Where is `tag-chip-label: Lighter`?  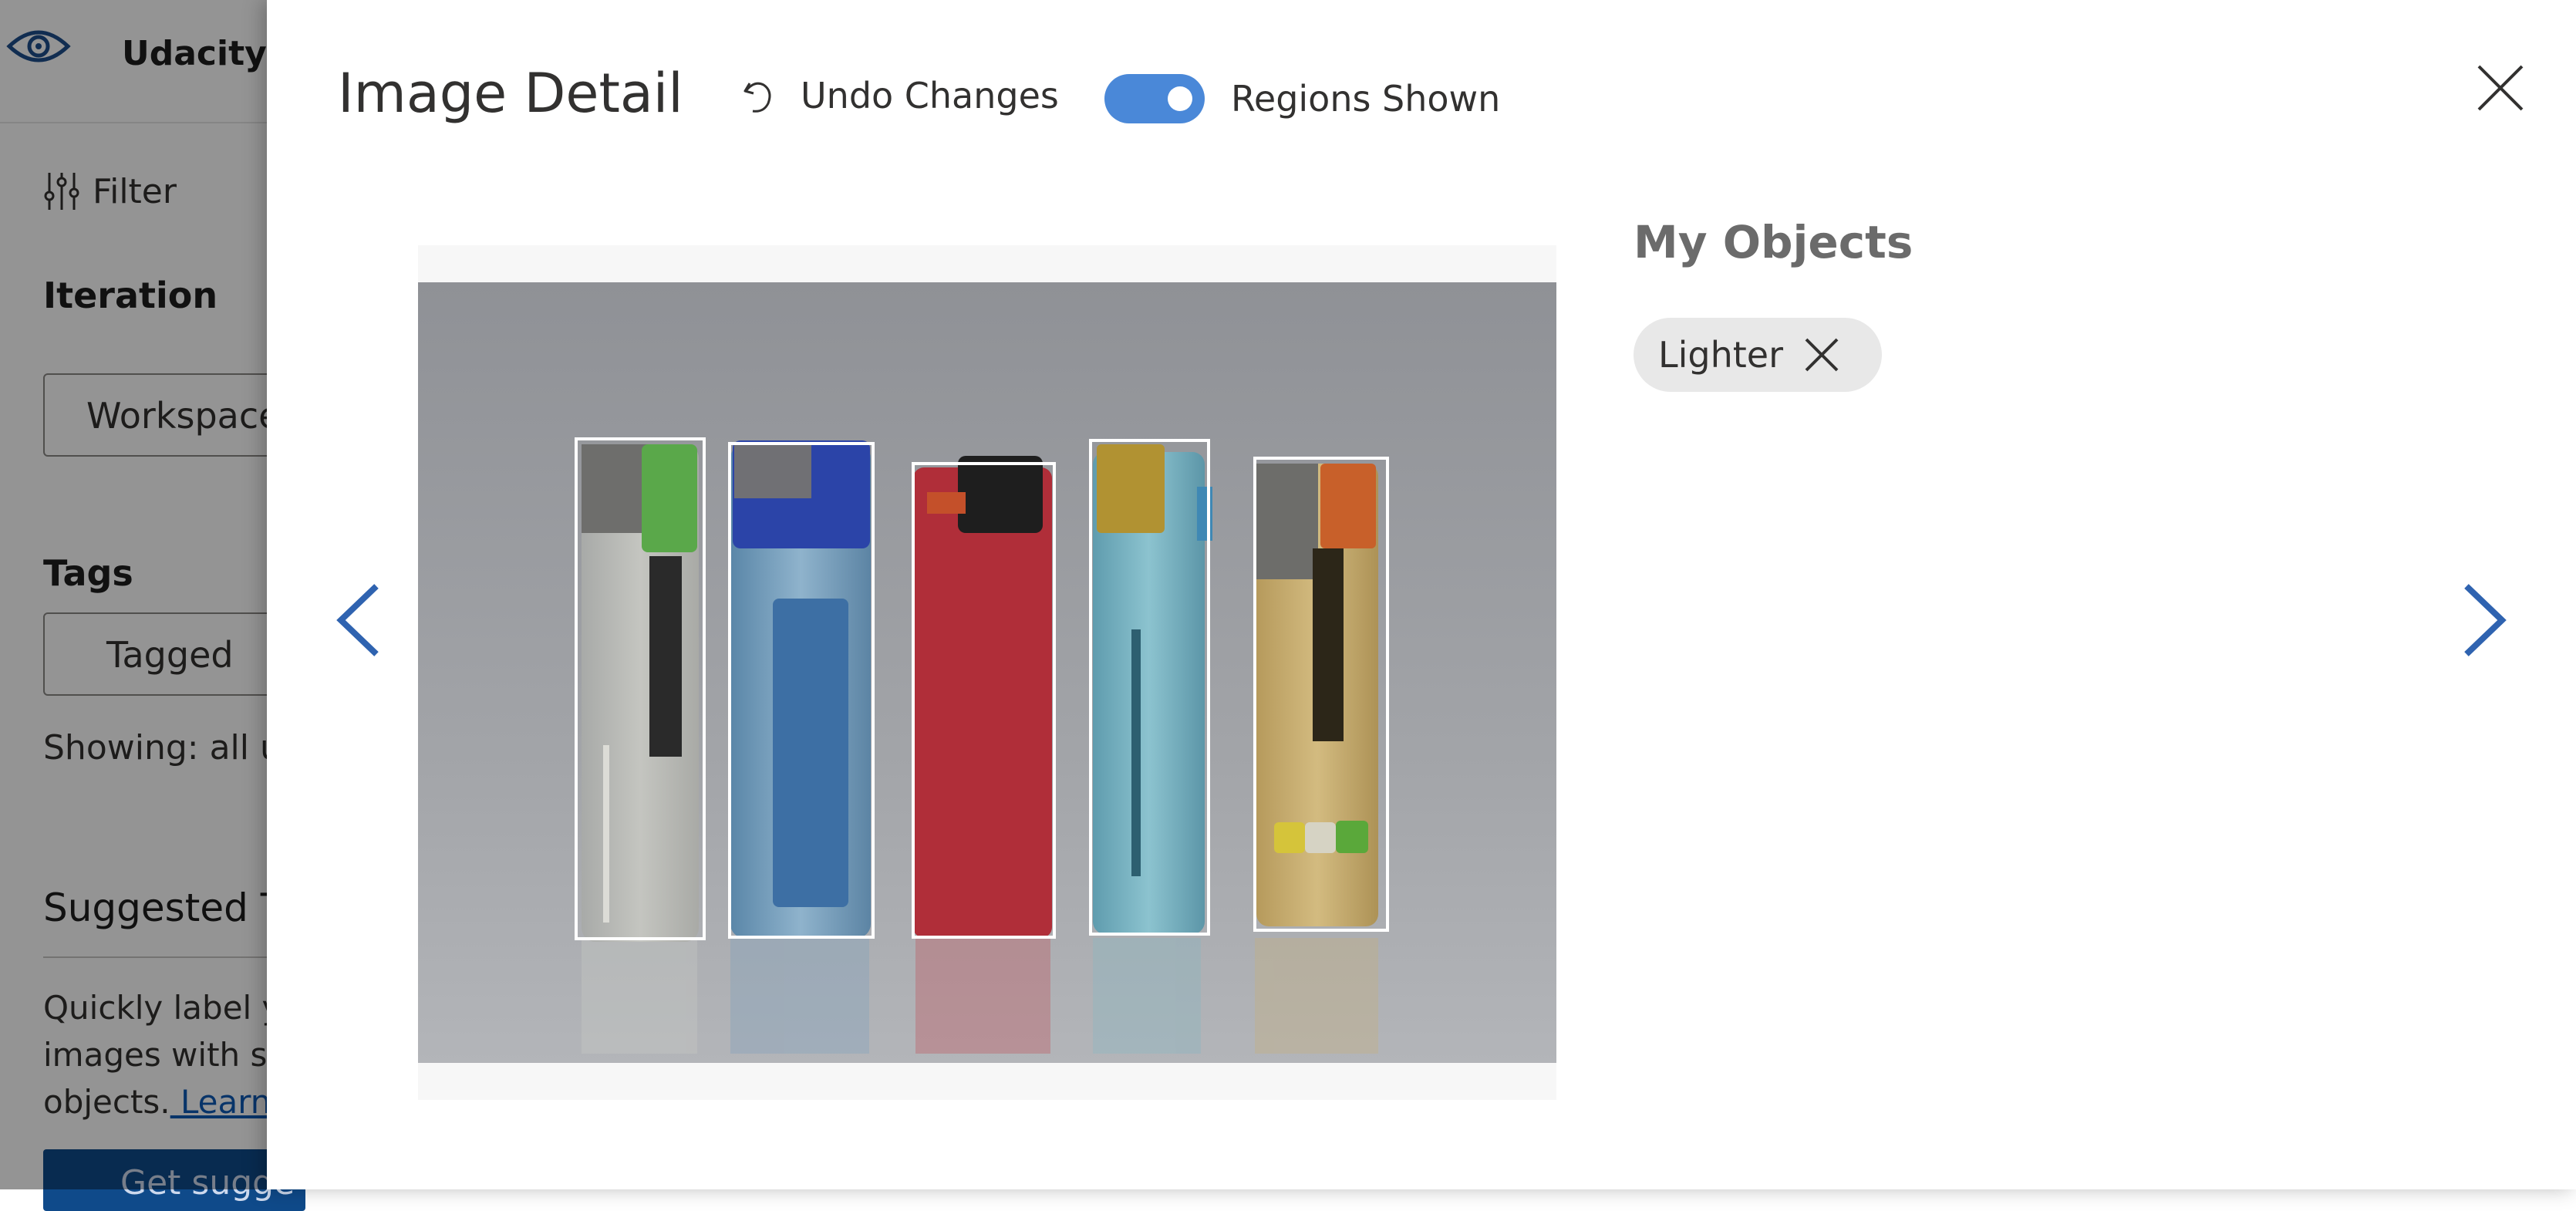 tag-chip-label: Lighter is located at coordinates (1721, 355).